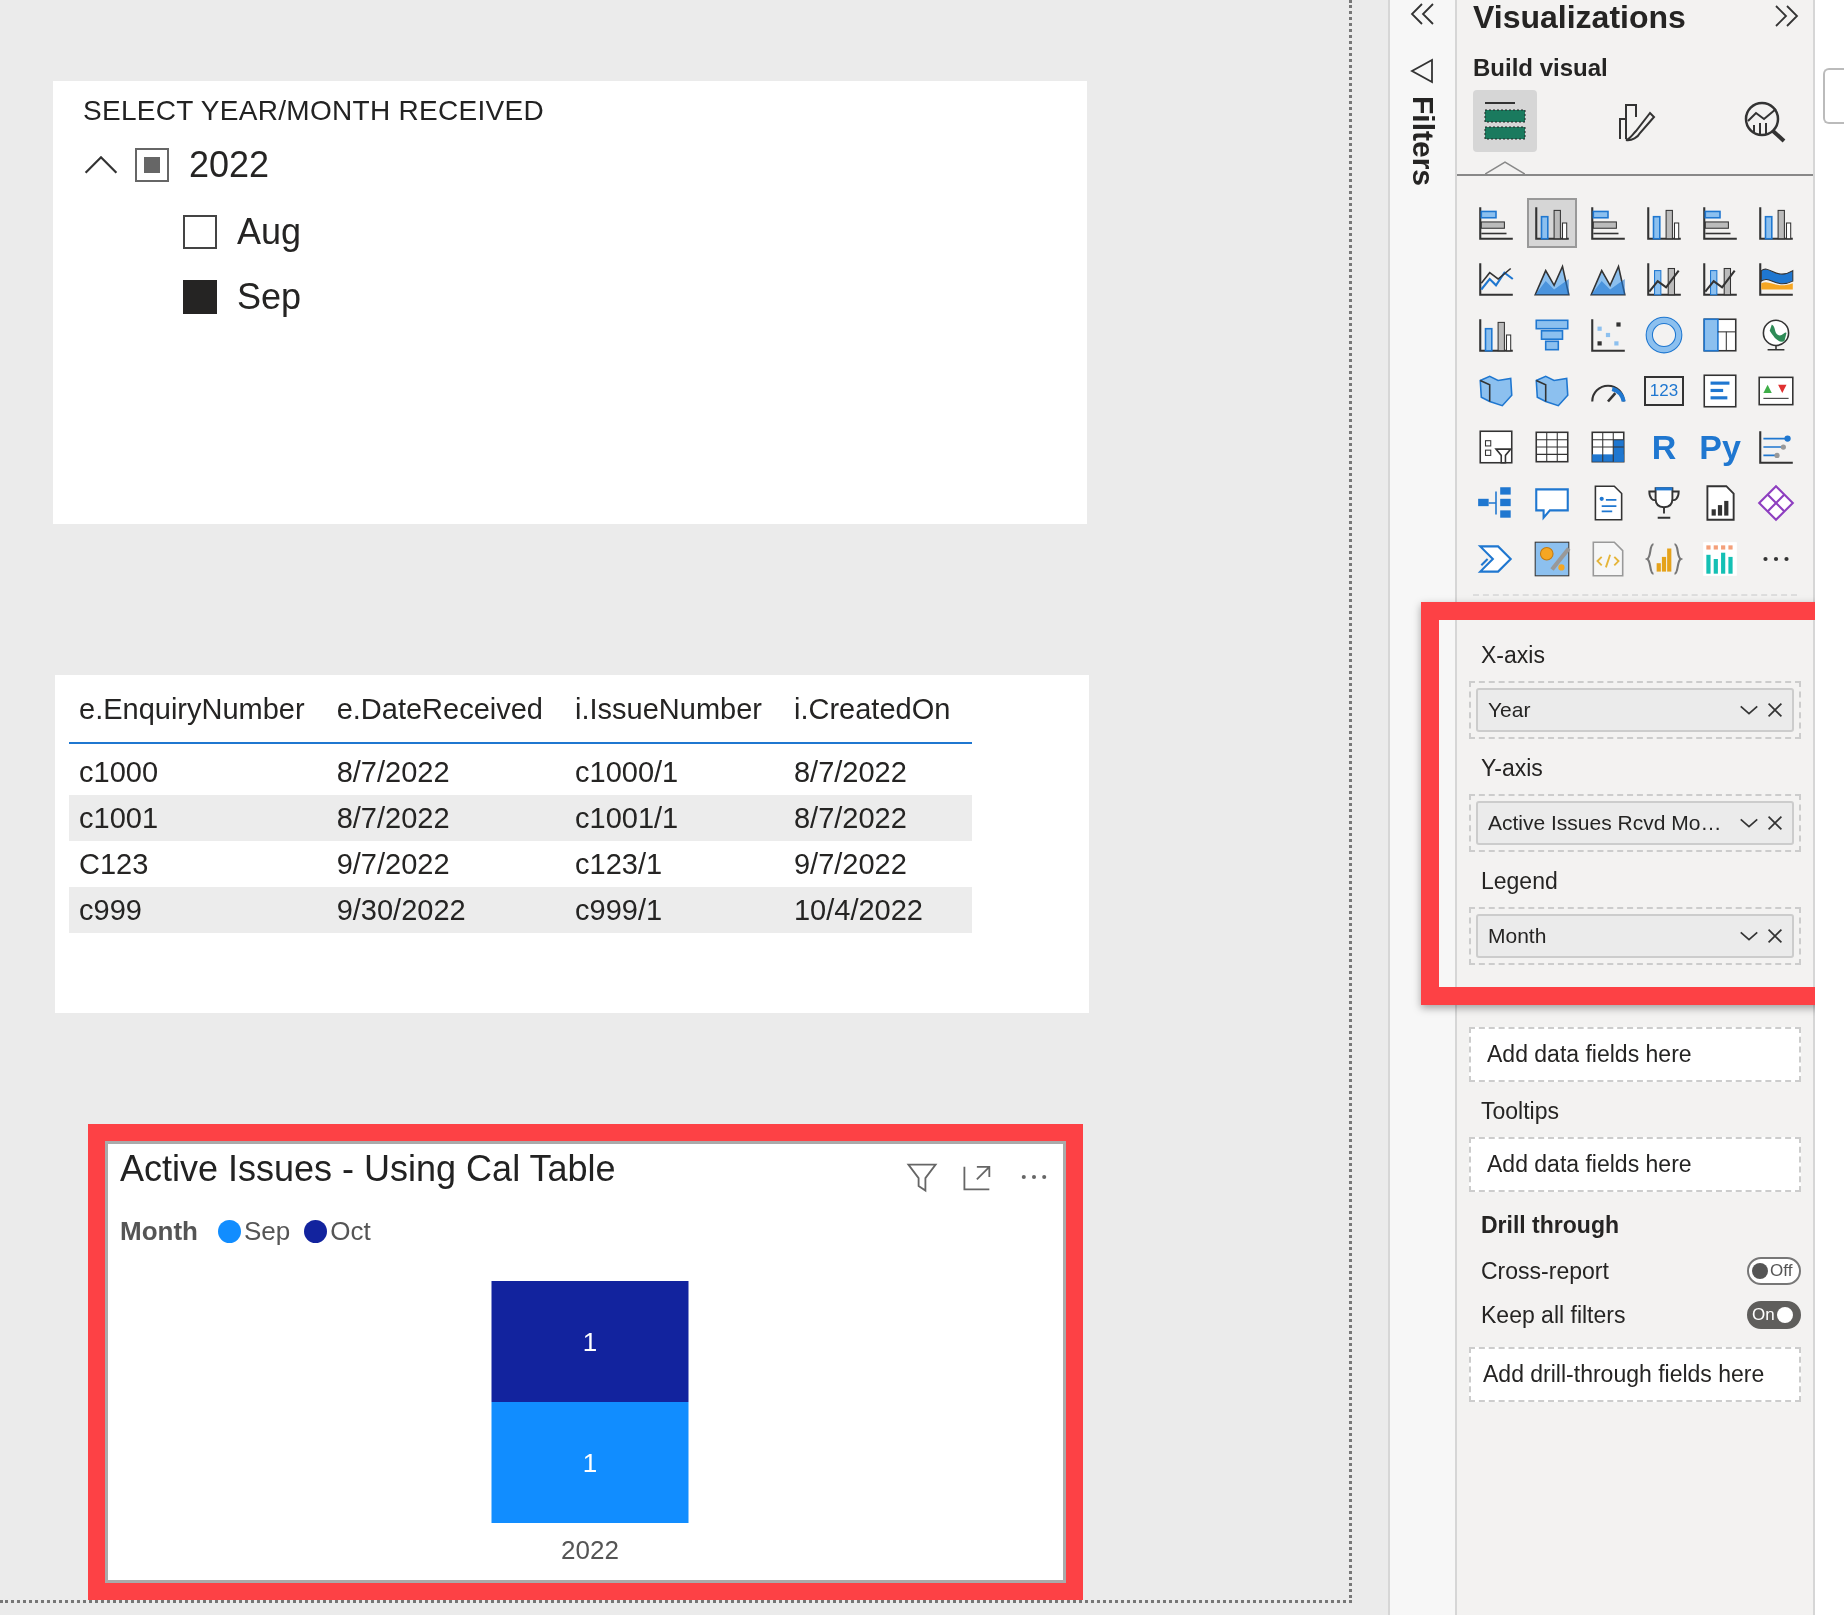  Describe the element at coordinates (1519, 881) in the screenshot. I see `well-label: Legend` at that location.